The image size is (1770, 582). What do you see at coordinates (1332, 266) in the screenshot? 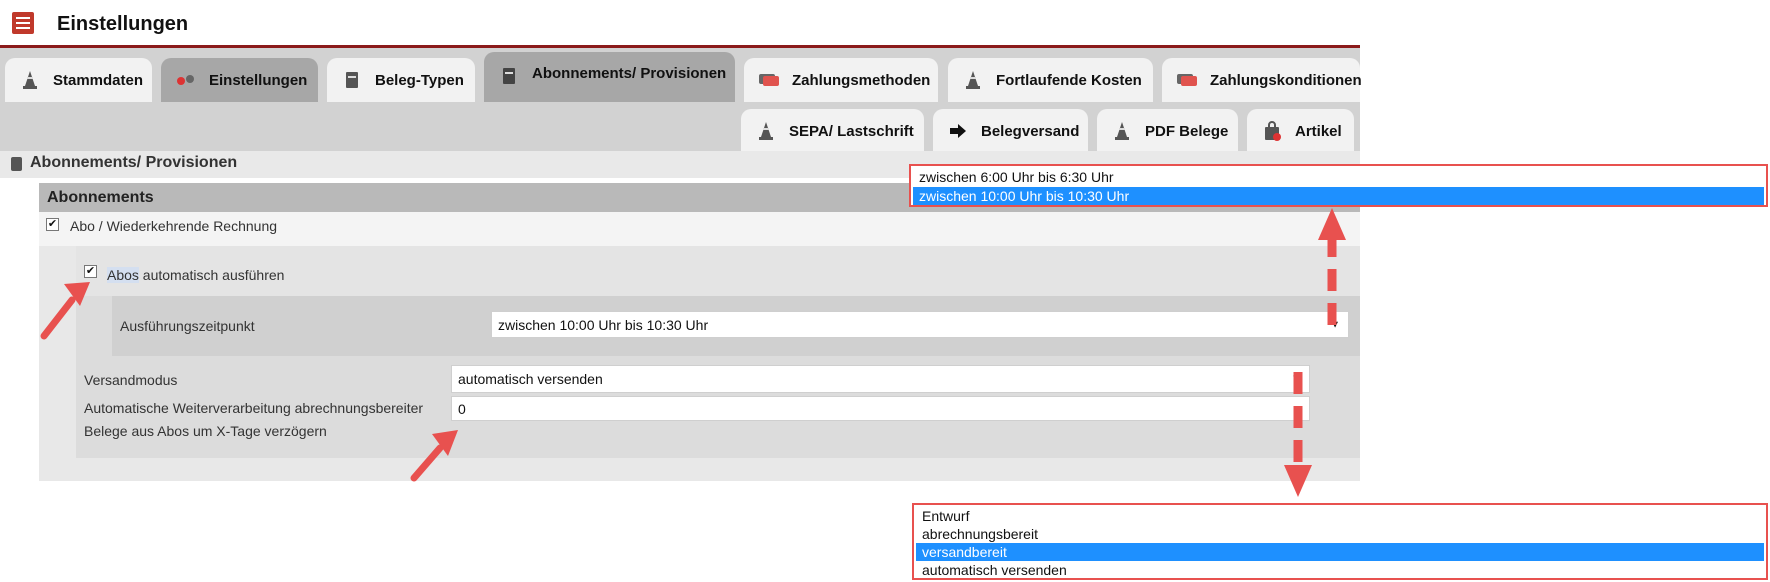
I see `annotation-arrow-zeit-dropdown` at bounding box center [1332, 266].